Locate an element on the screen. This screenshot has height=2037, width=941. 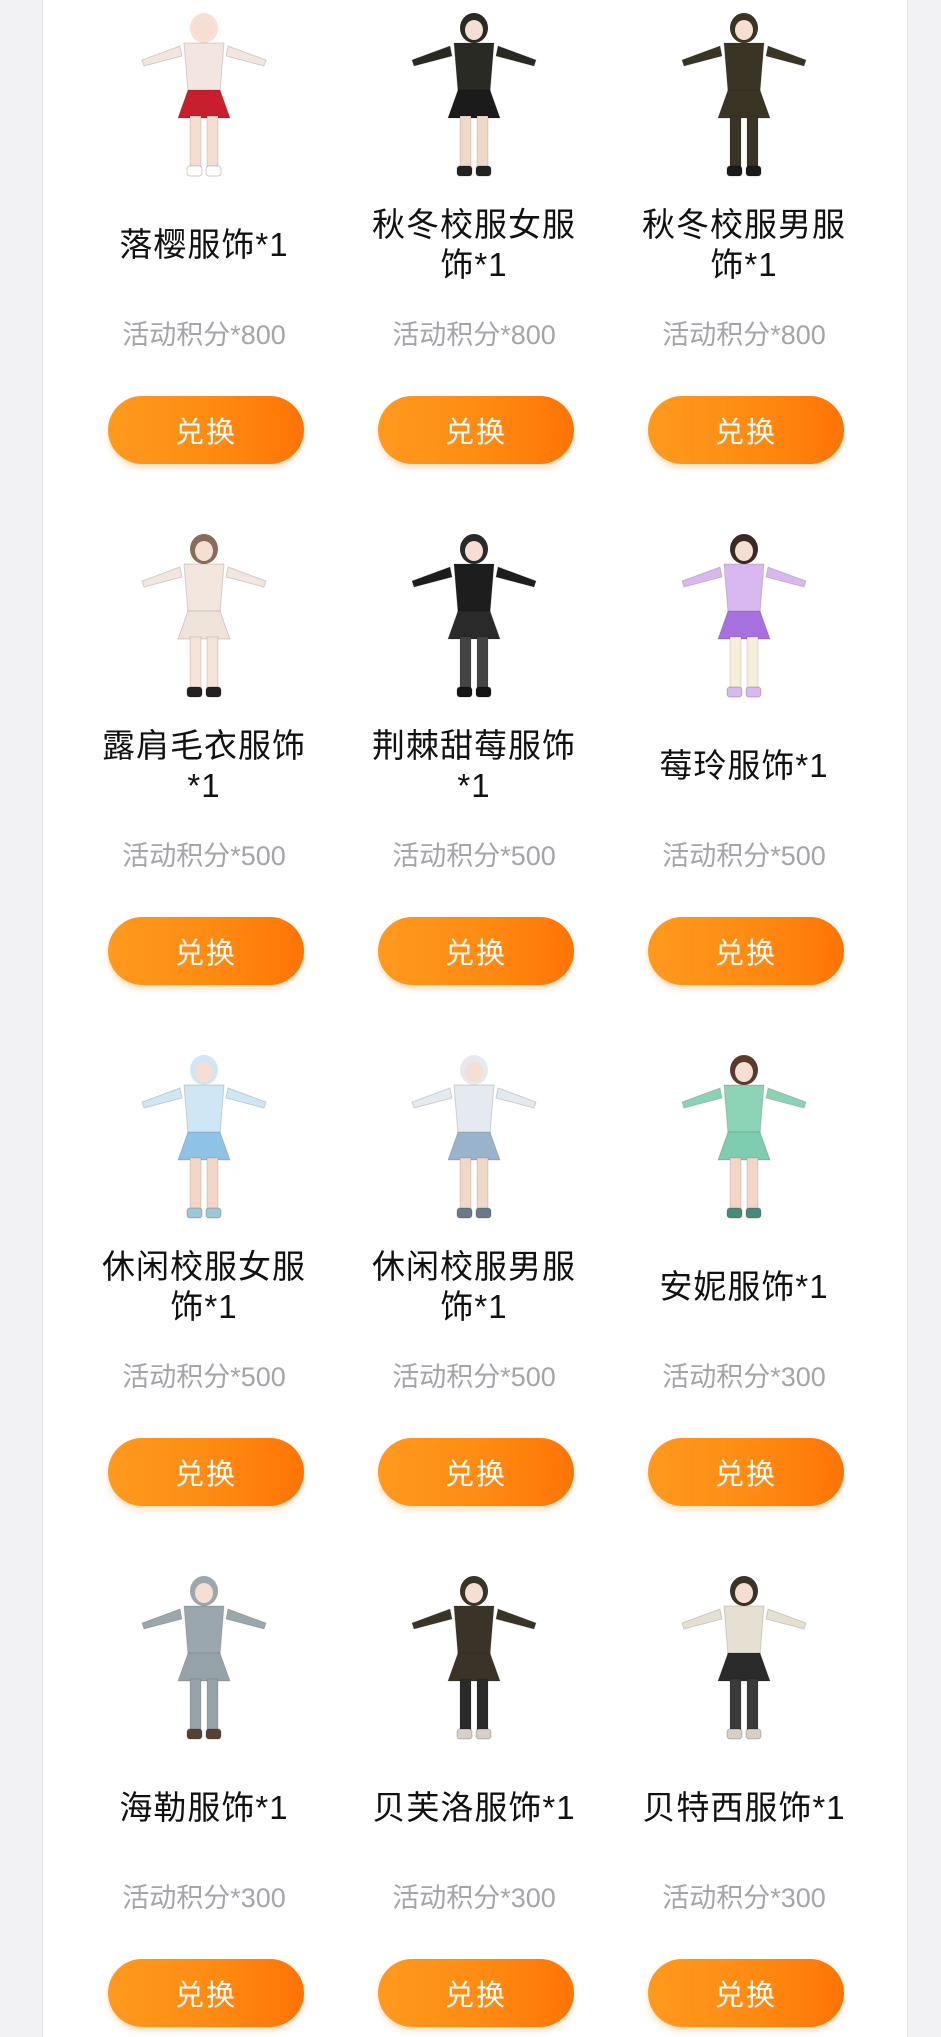
outfit-card-1: 落樱服饰*1 活动积分*800 兑换 is located at coordinates (204, 260).